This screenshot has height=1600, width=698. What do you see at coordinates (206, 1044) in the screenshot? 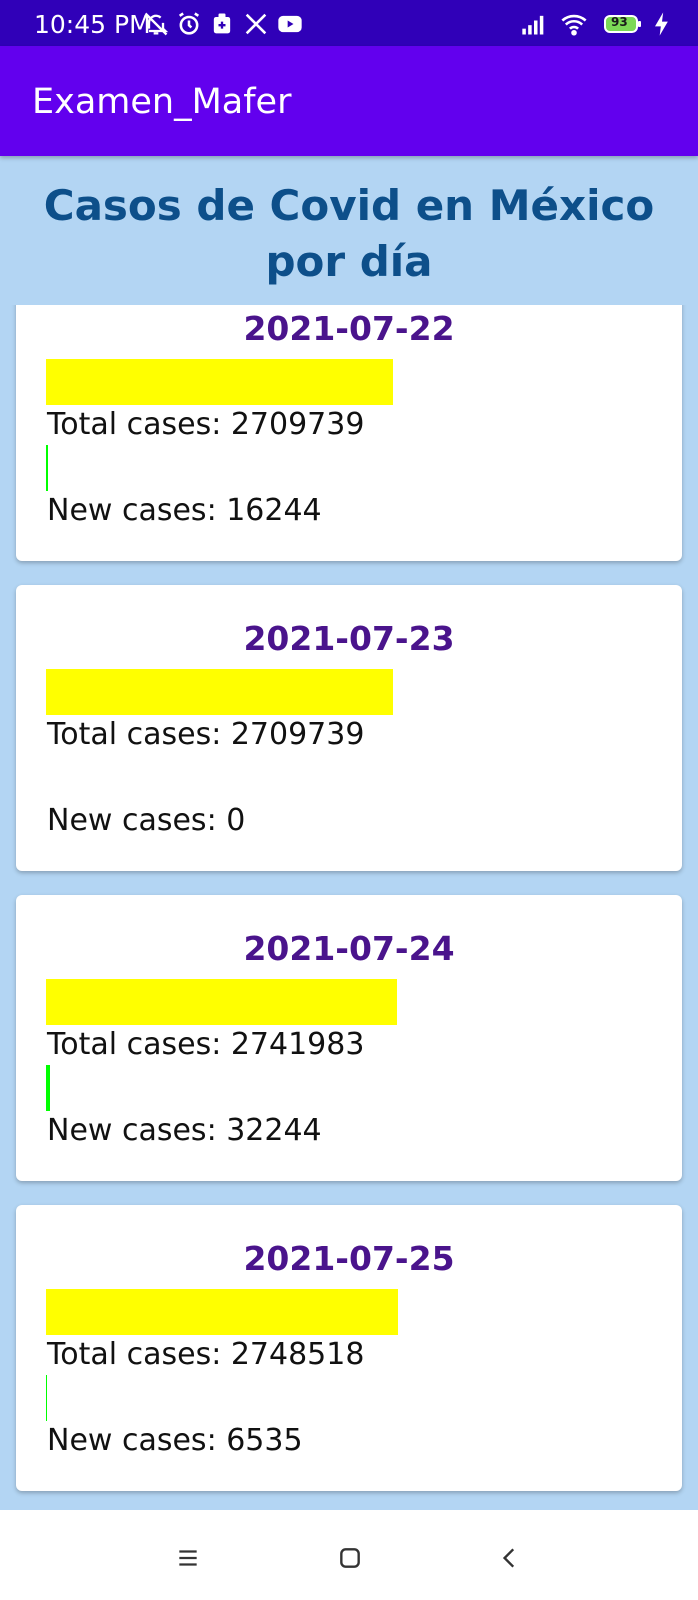
I see `total-cases-label: Total cases: 2741983` at bounding box center [206, 1044].